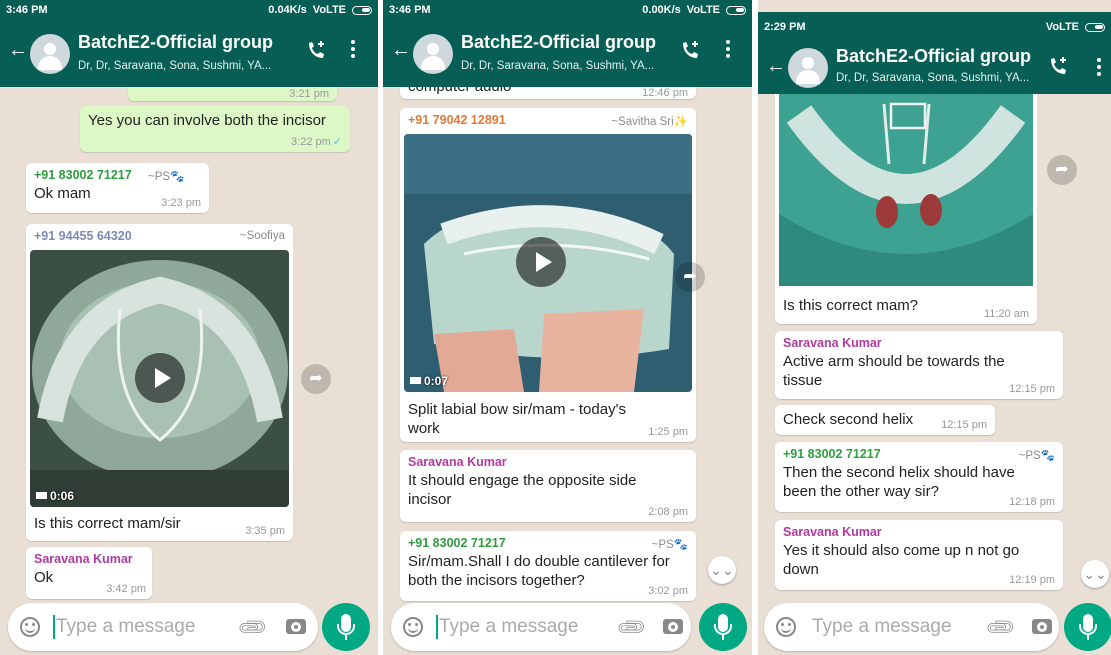 This screenshot has width=1111, height=655. What do you see at coordinates (668, 512) in the screenshot?
I see `message-time: 2:08 pm` at bounding box center [668, 512].